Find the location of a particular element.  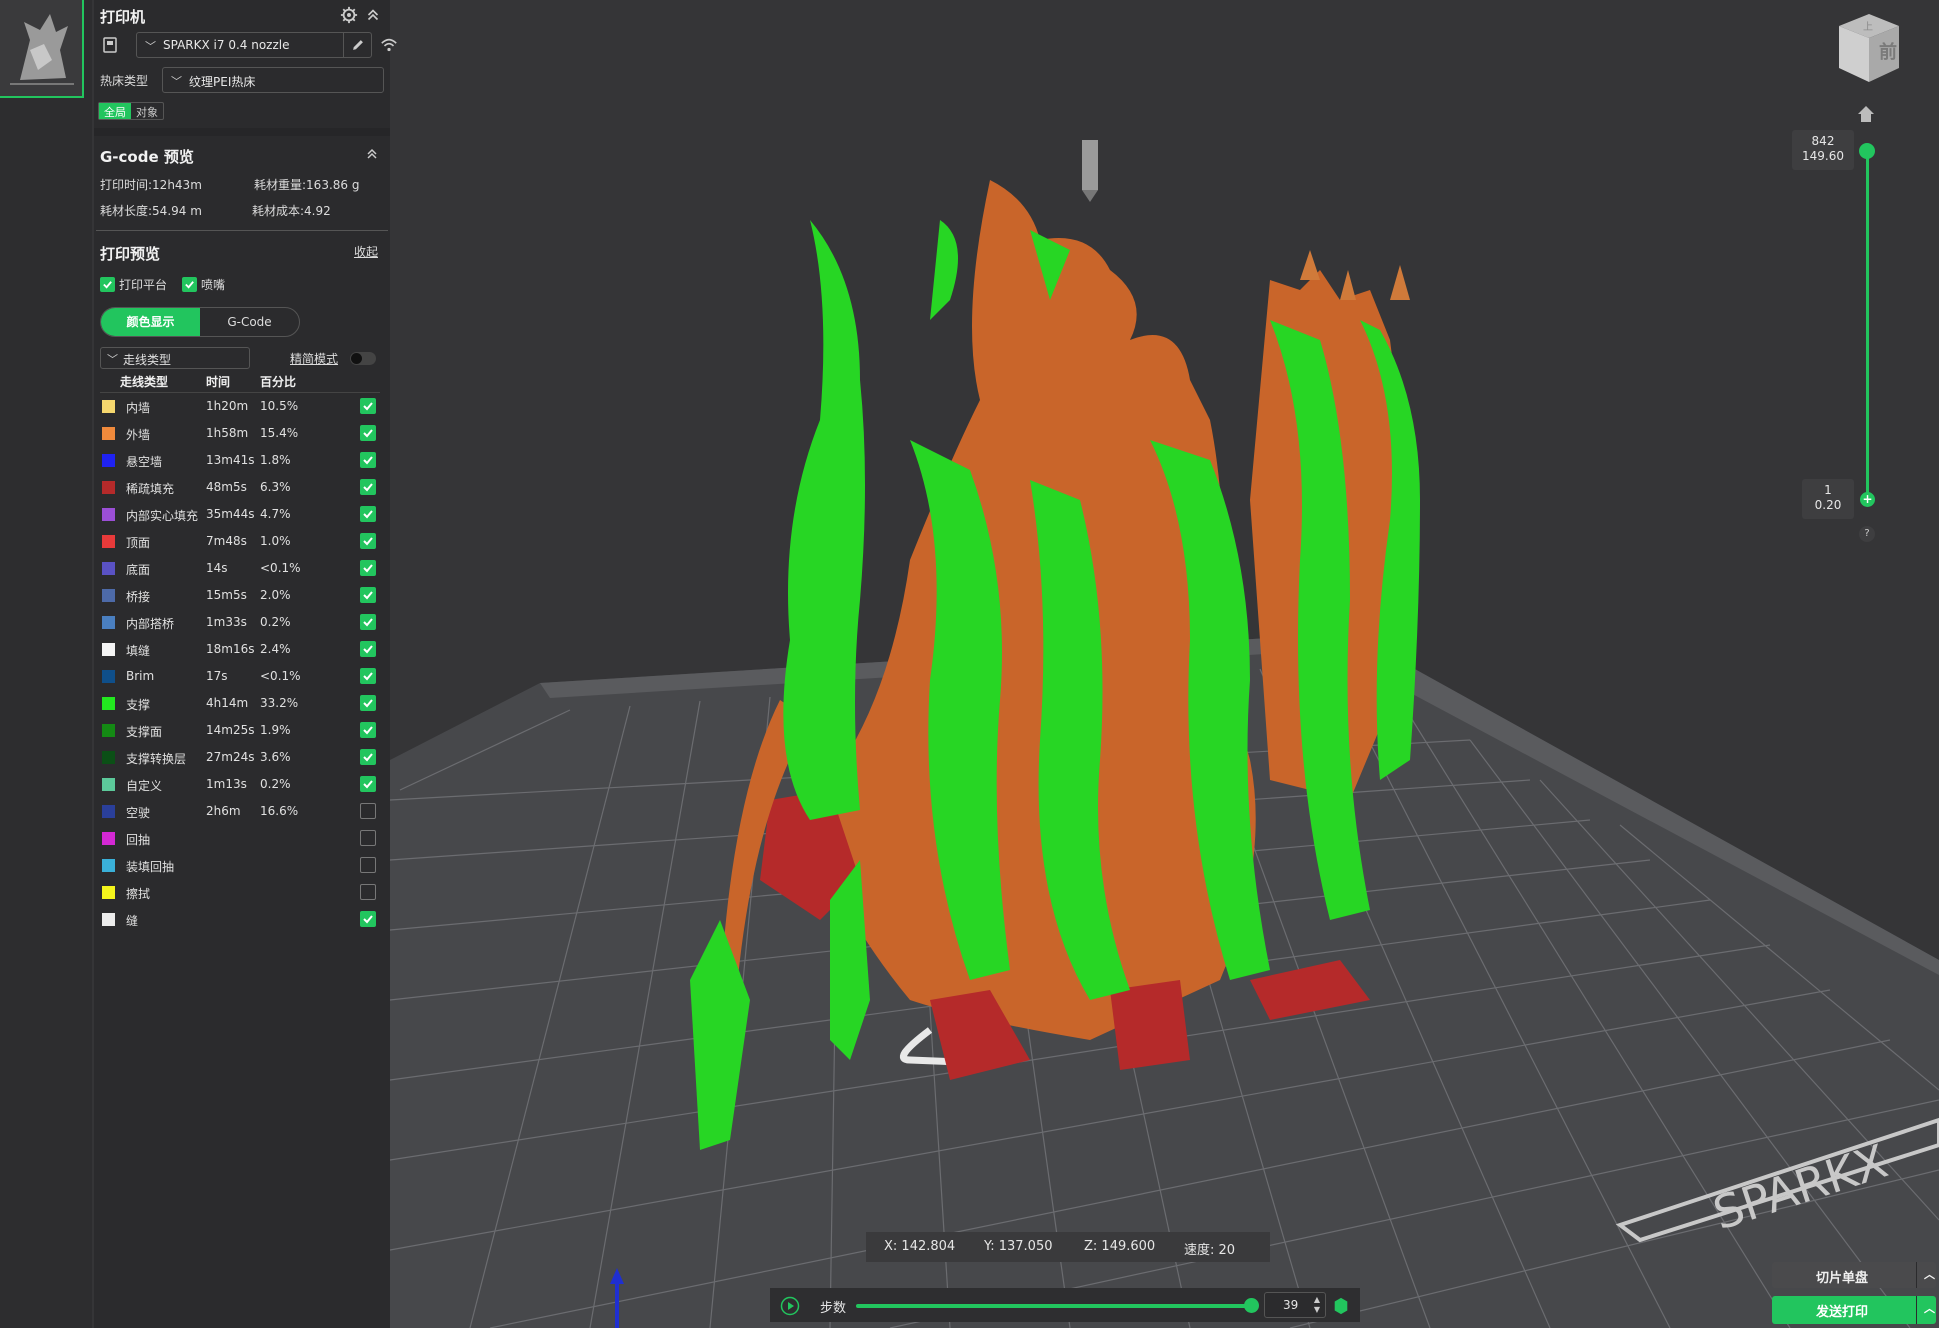

legend-name: 内部实心填充 is located at coordinates (162, 516).